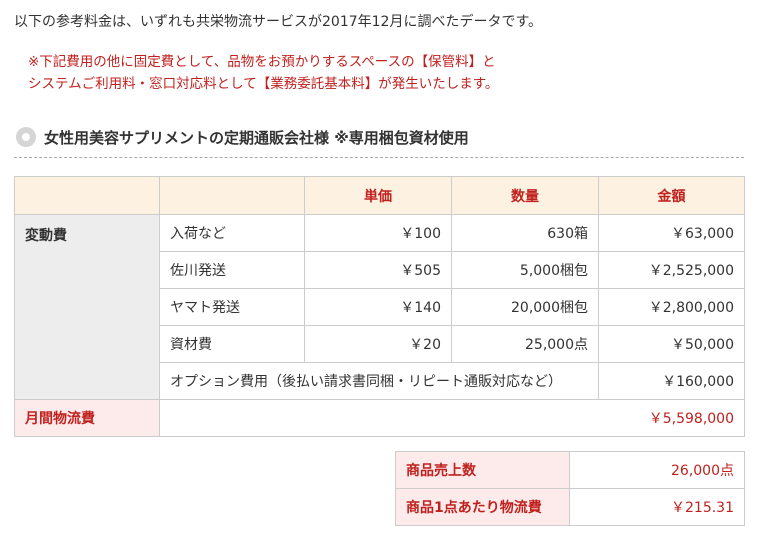 The height and width of the screenshot is (537, 760). Describe the element at coordinates (657, 507) in the screenshot. I see `per-item-cost-value: ￥215.31` at that location.